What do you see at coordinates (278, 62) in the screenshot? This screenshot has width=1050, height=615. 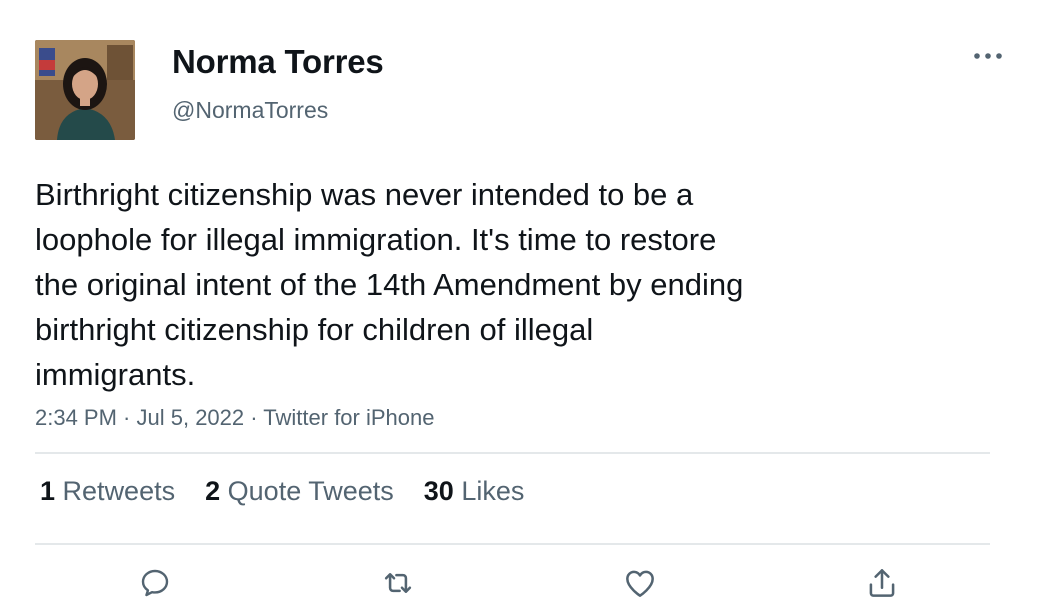 I see `author-name: Norma Torres` at bounding box center [278, 62].